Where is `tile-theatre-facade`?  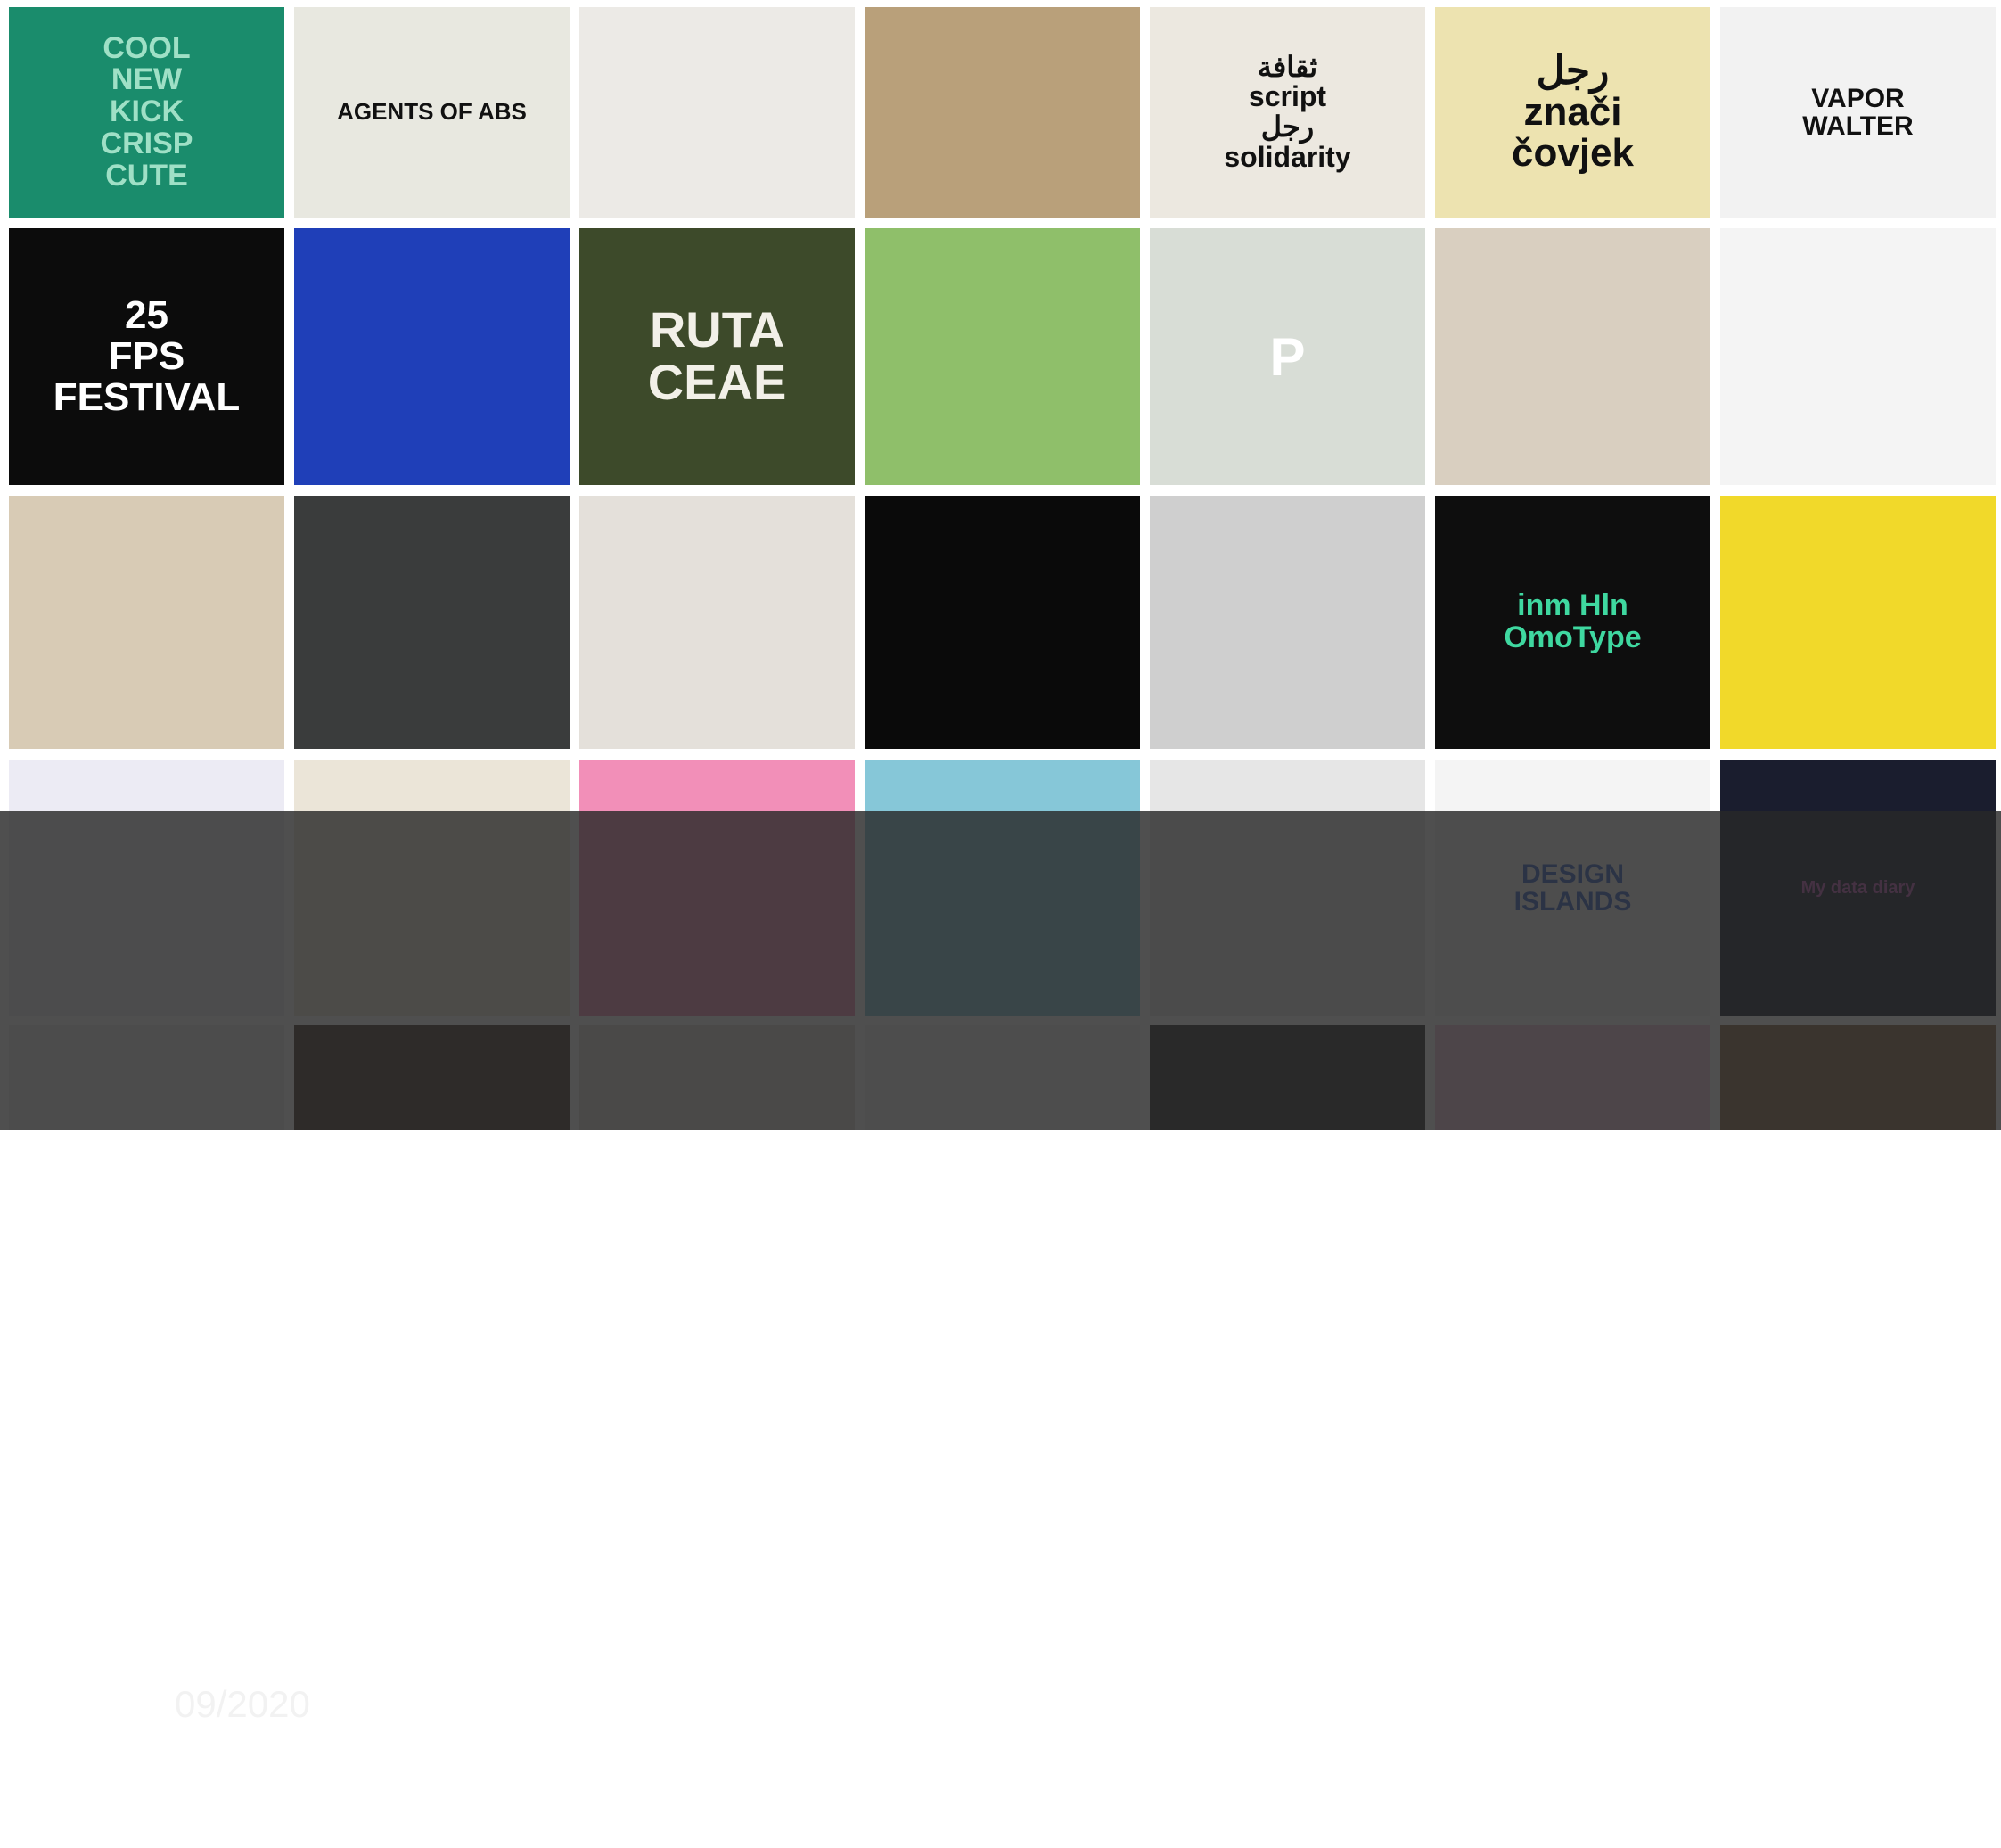 tile-theatre-facade is located at coordinates (1002, 112).